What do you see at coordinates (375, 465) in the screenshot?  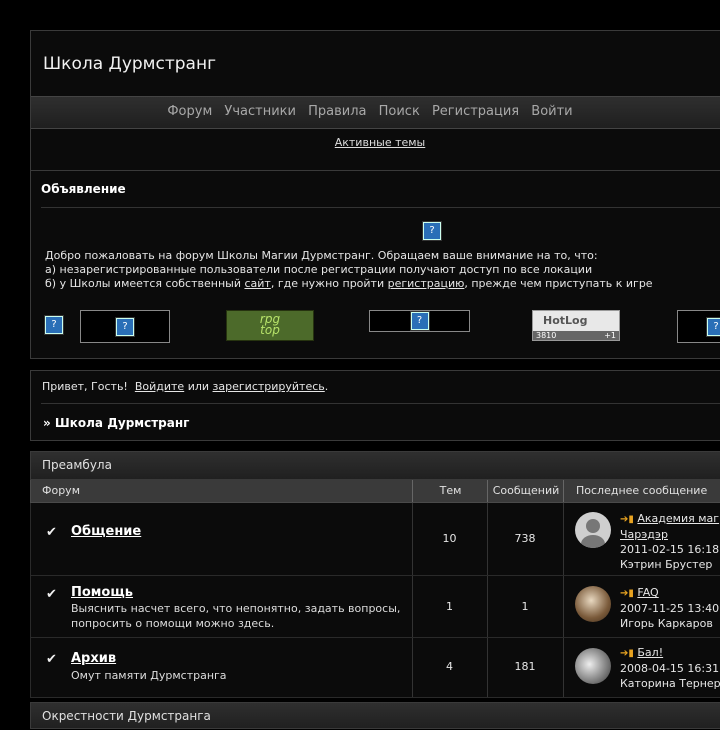 I see `category-title: Преамбула` at bounding box center [375, 465].